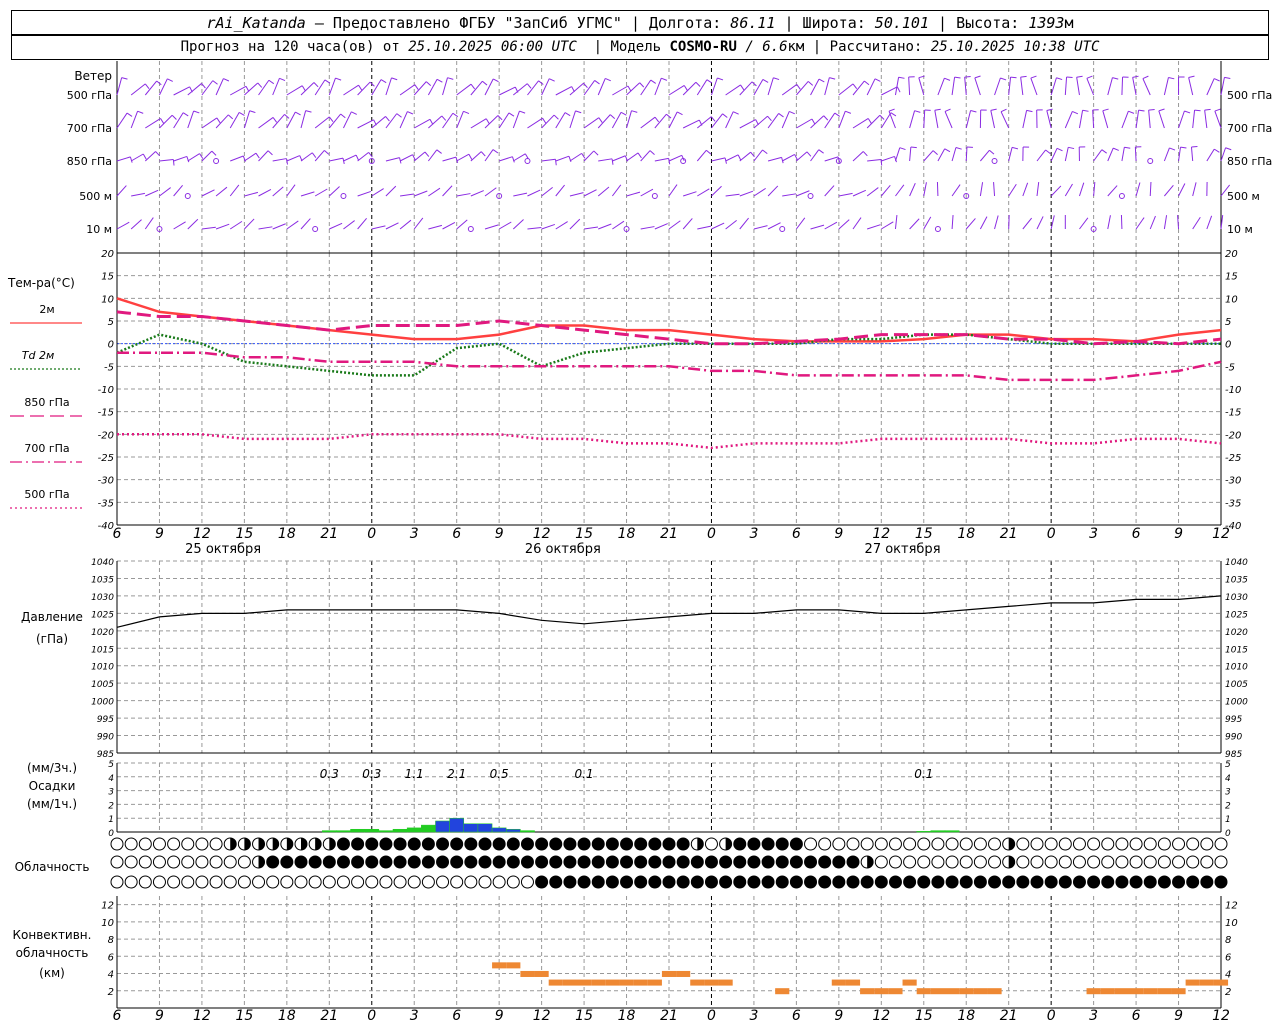 The width and height of the screenshot is (1280, 1024). I want to click on temp-tick-label: -10, so click(106, 390).